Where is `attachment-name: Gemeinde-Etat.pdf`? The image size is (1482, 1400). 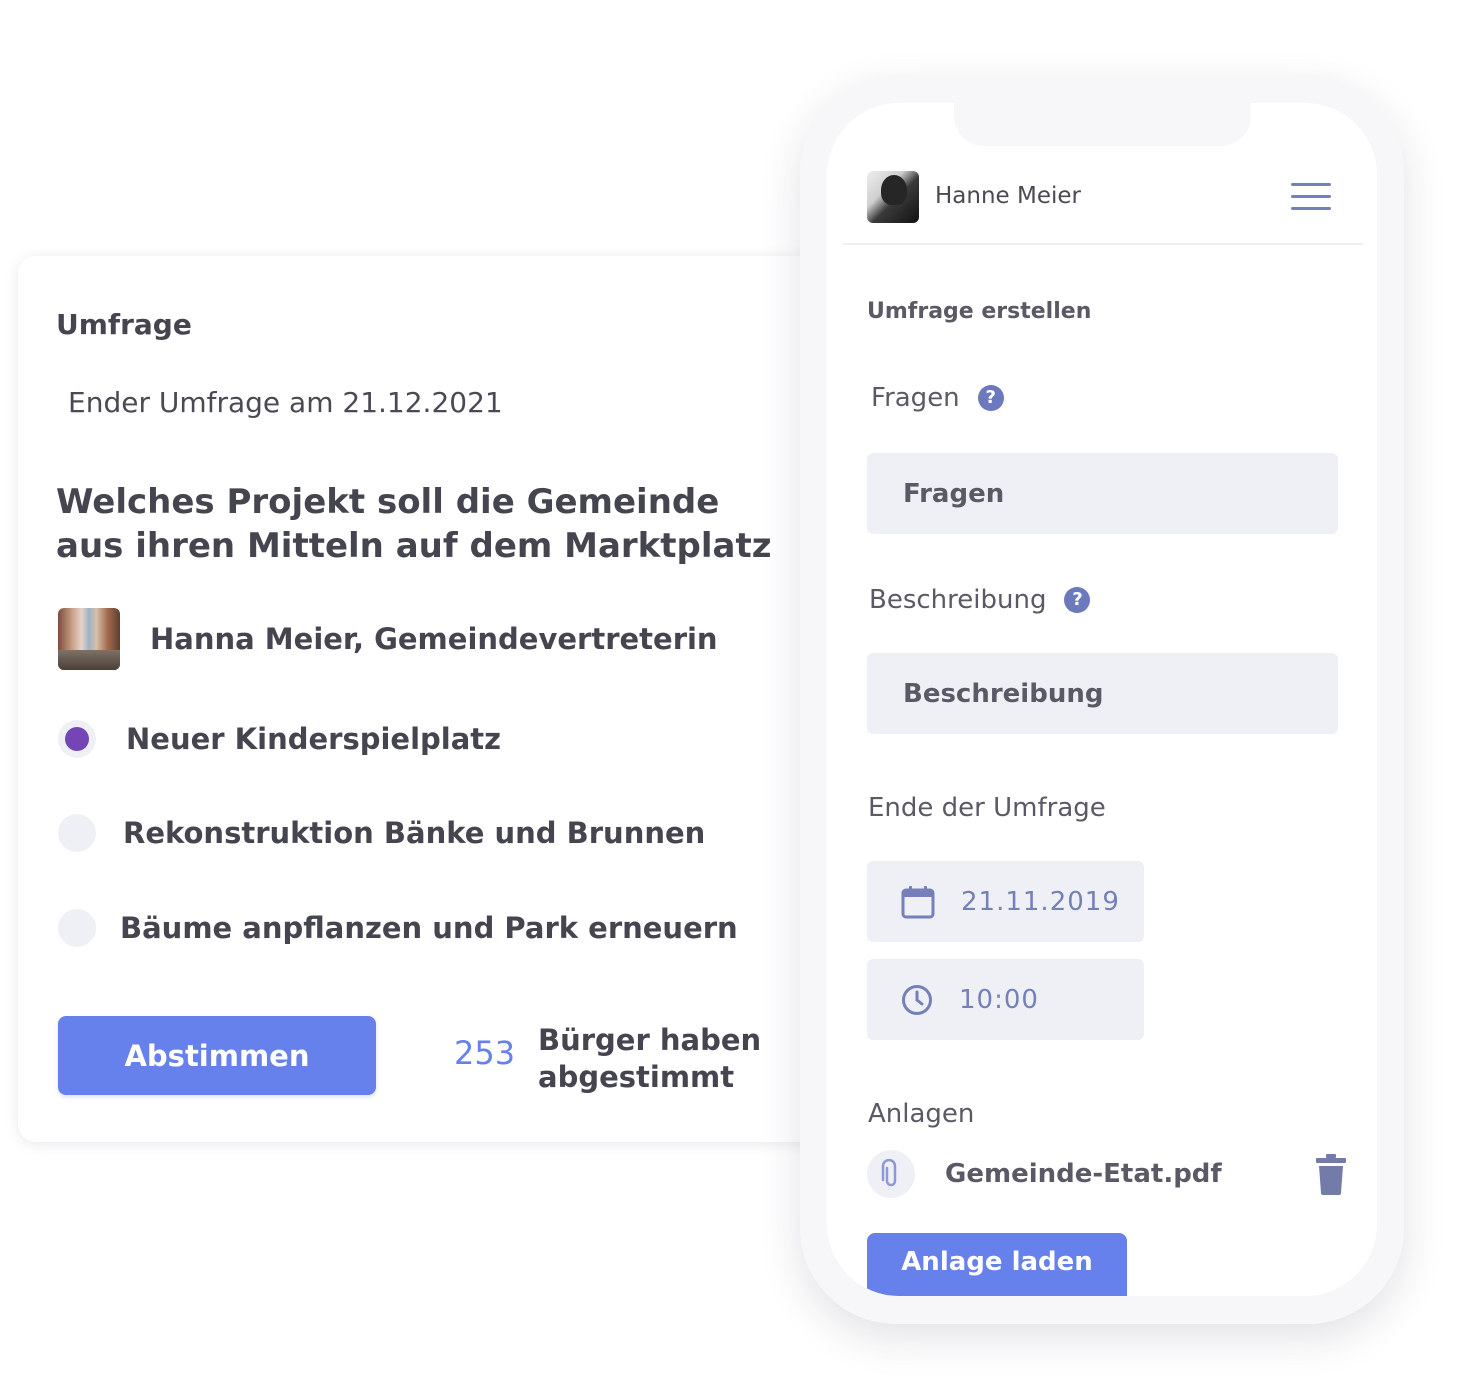
attachment-name: Gemeinde-Etat.pdf is located at coordinates (1083, 1174).